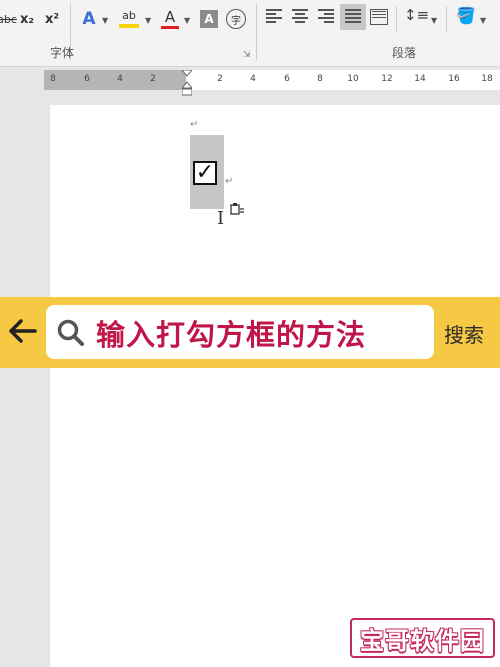 This screenshot has height=667, width=500. I want to click on justify-icon, so click(353, 16).